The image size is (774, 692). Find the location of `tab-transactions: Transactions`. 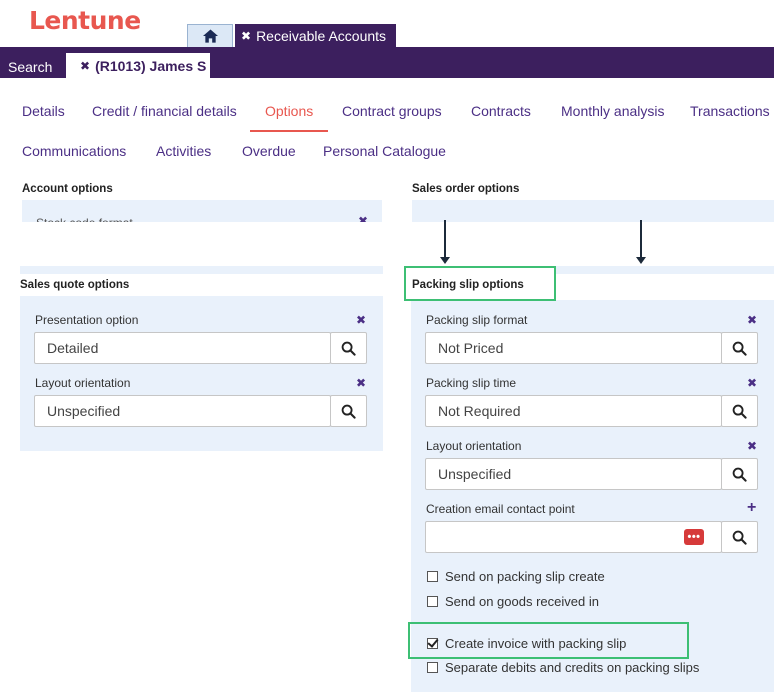

tab-transactions: Transactions is located at coordinates (730, 111).